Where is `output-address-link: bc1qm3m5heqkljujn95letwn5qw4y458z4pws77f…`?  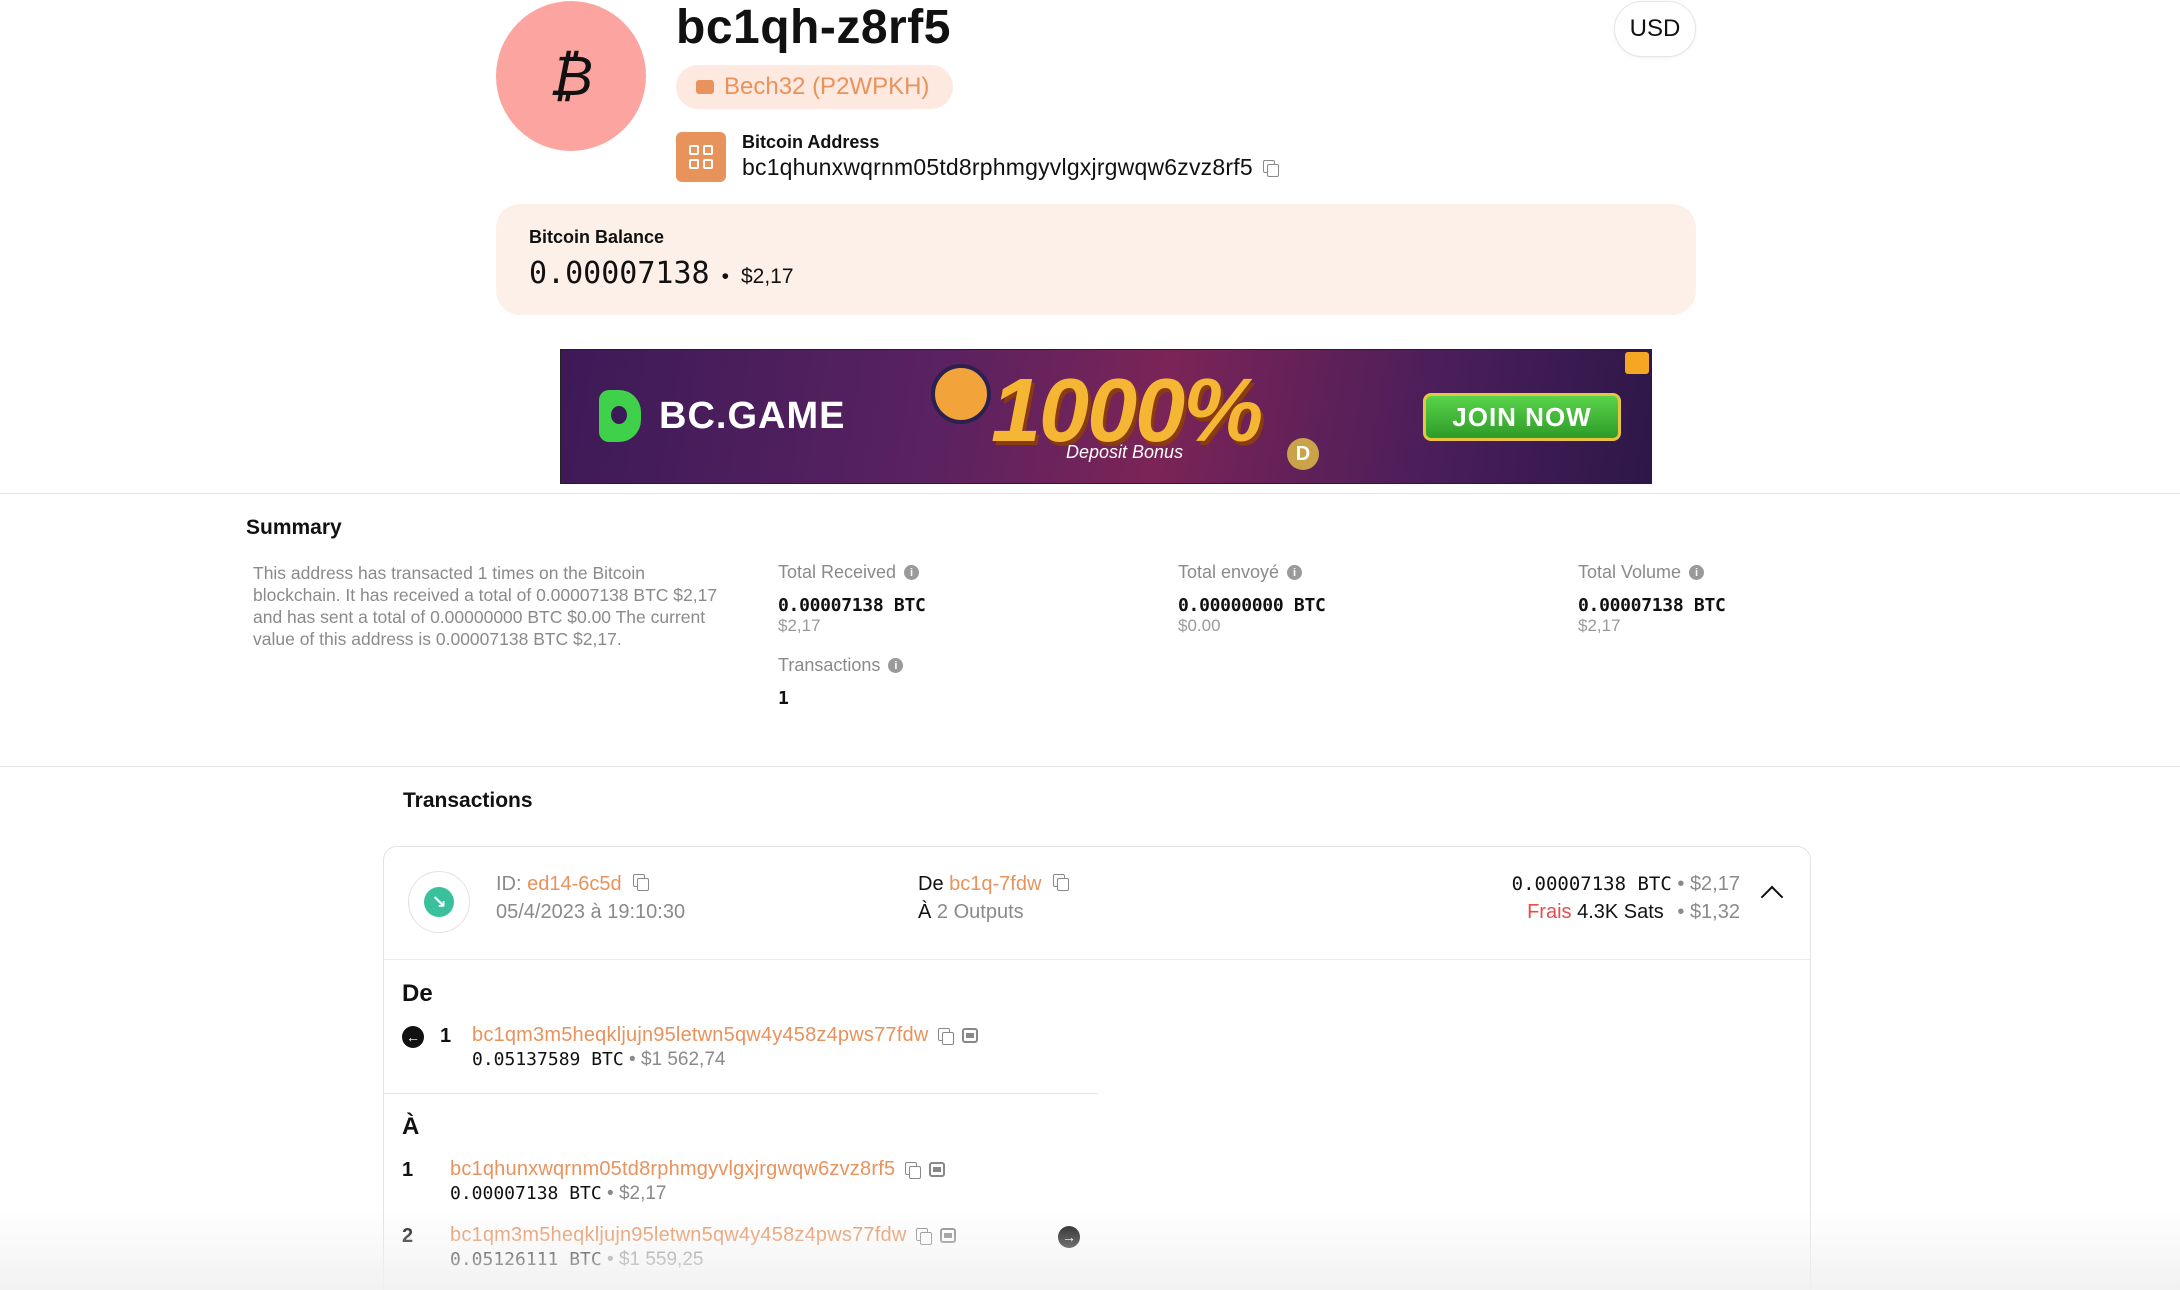 output-address-link: bc1qm3m5heqkljujn95letwn5qw4y458z4pws77f… is located at coordinates (678, 1235).